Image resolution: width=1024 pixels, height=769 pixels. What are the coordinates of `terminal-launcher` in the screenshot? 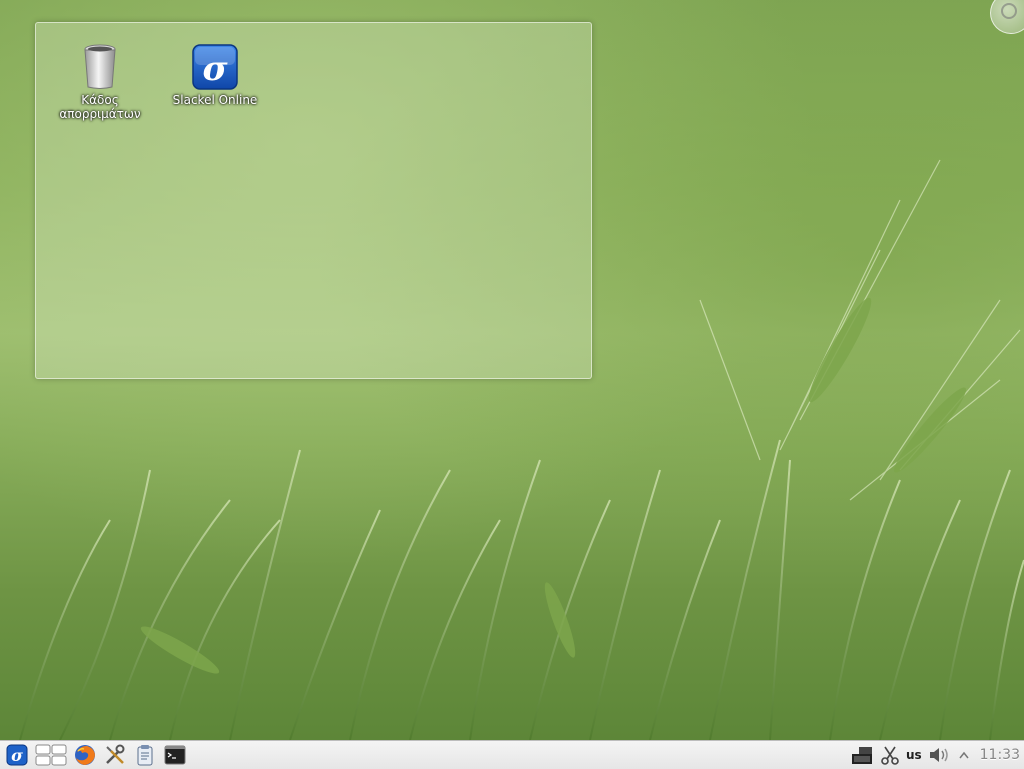 It's located at (175, 755).